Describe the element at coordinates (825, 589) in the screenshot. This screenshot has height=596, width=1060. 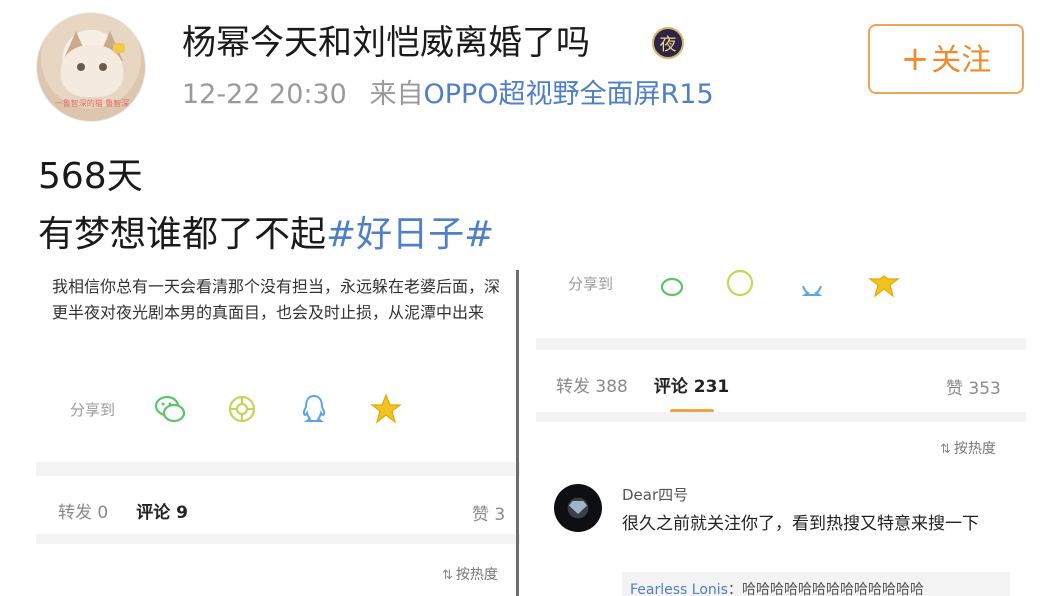
I see `reply-text: ：哈哈哈哈哈哈哈哈哈哈哈哈哈` at that location.